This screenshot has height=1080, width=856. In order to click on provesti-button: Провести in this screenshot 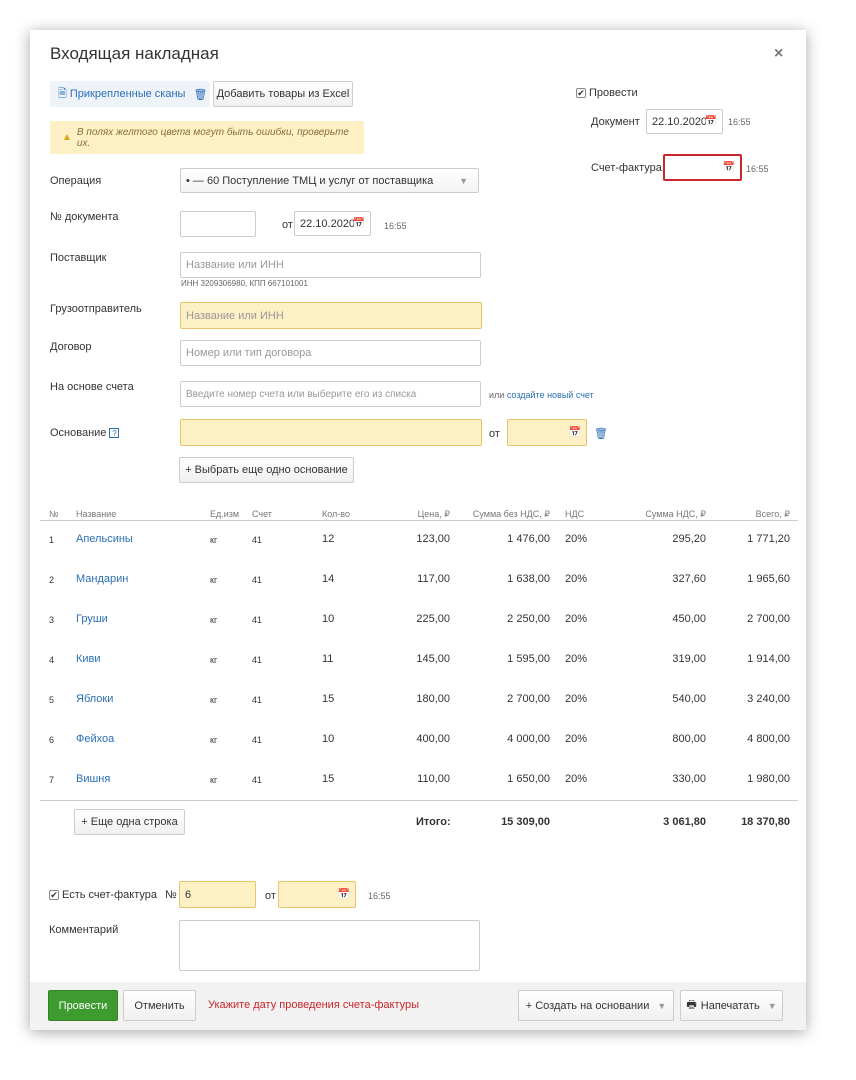, I will do `click(83, 1005)`.